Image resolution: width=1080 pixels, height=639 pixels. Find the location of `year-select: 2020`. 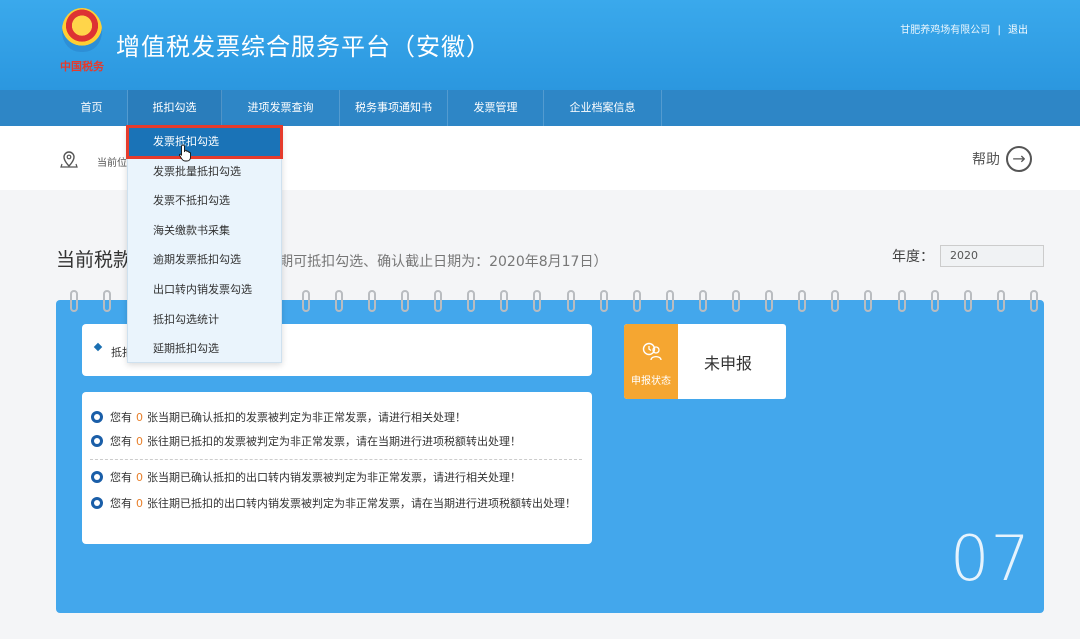

year-select: 2020 is located at coordinates (992, 256).